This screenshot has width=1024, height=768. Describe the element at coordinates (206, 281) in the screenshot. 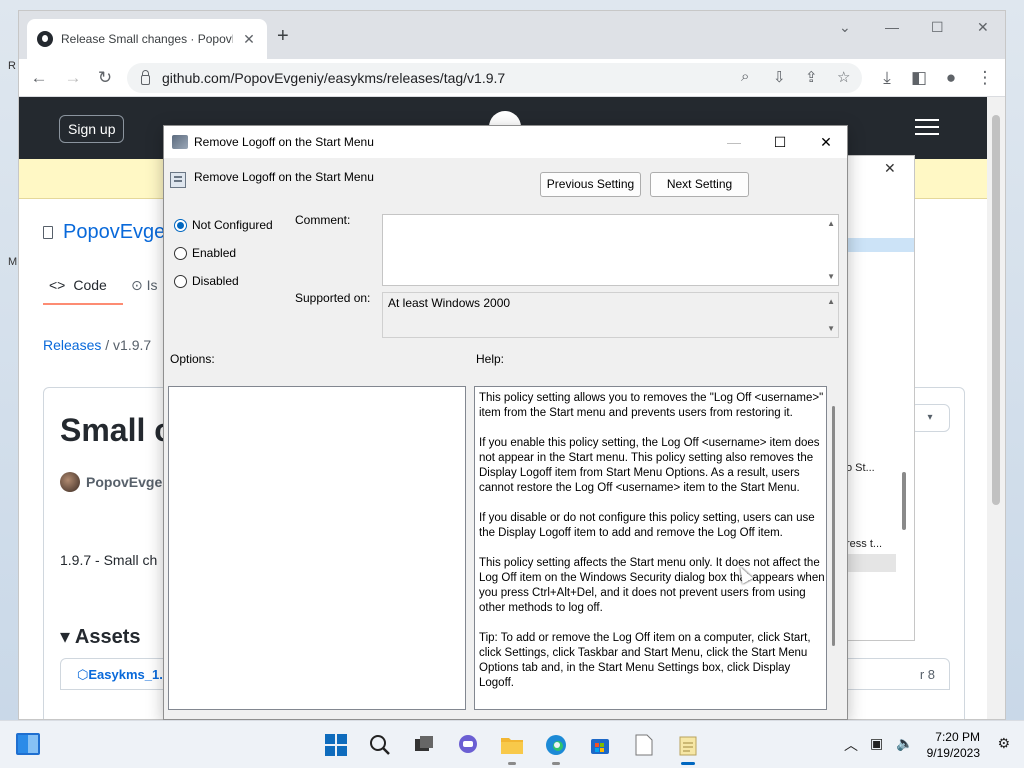

I see `radio-disabled: Disabled` at that location.